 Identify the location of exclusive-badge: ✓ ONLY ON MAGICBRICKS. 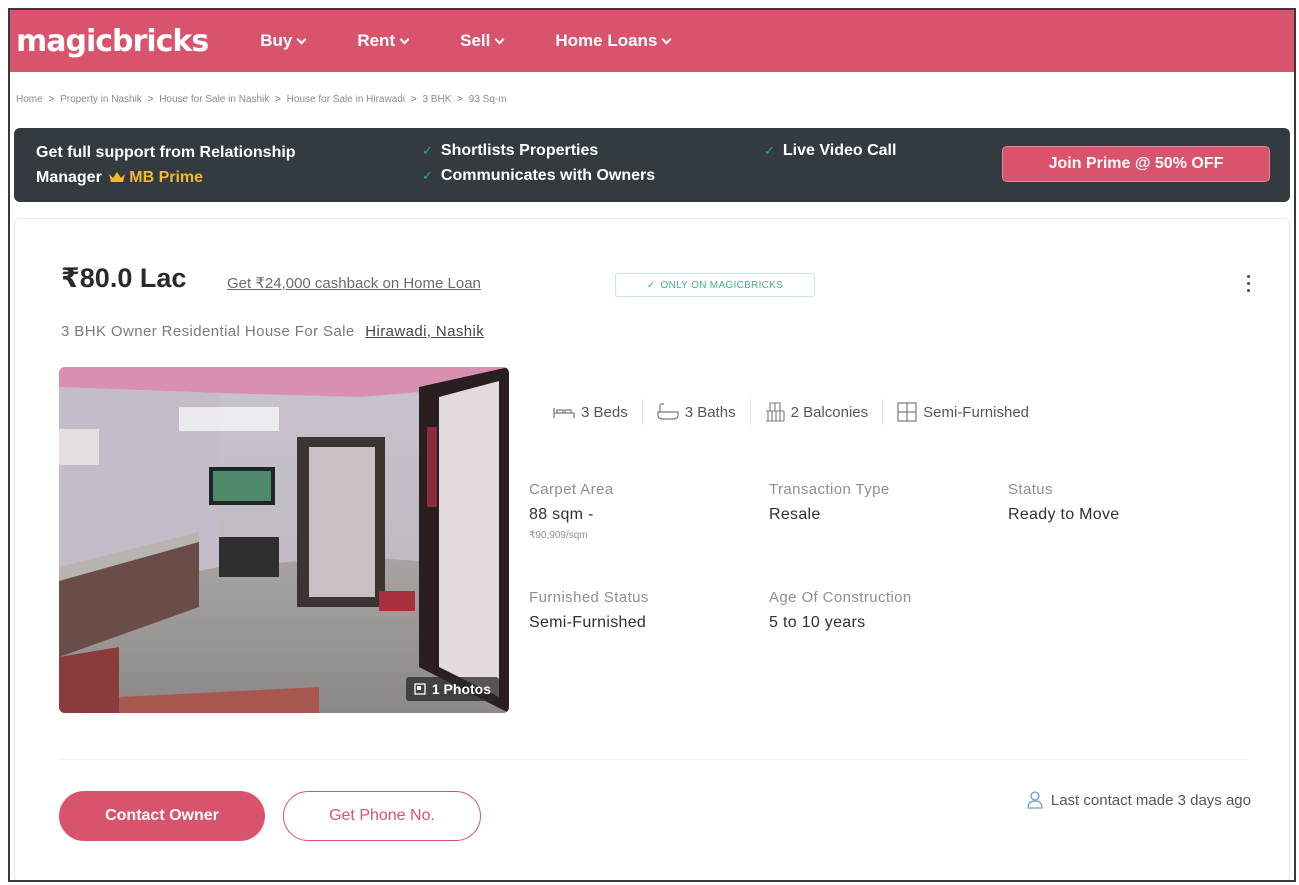
(715, 285).